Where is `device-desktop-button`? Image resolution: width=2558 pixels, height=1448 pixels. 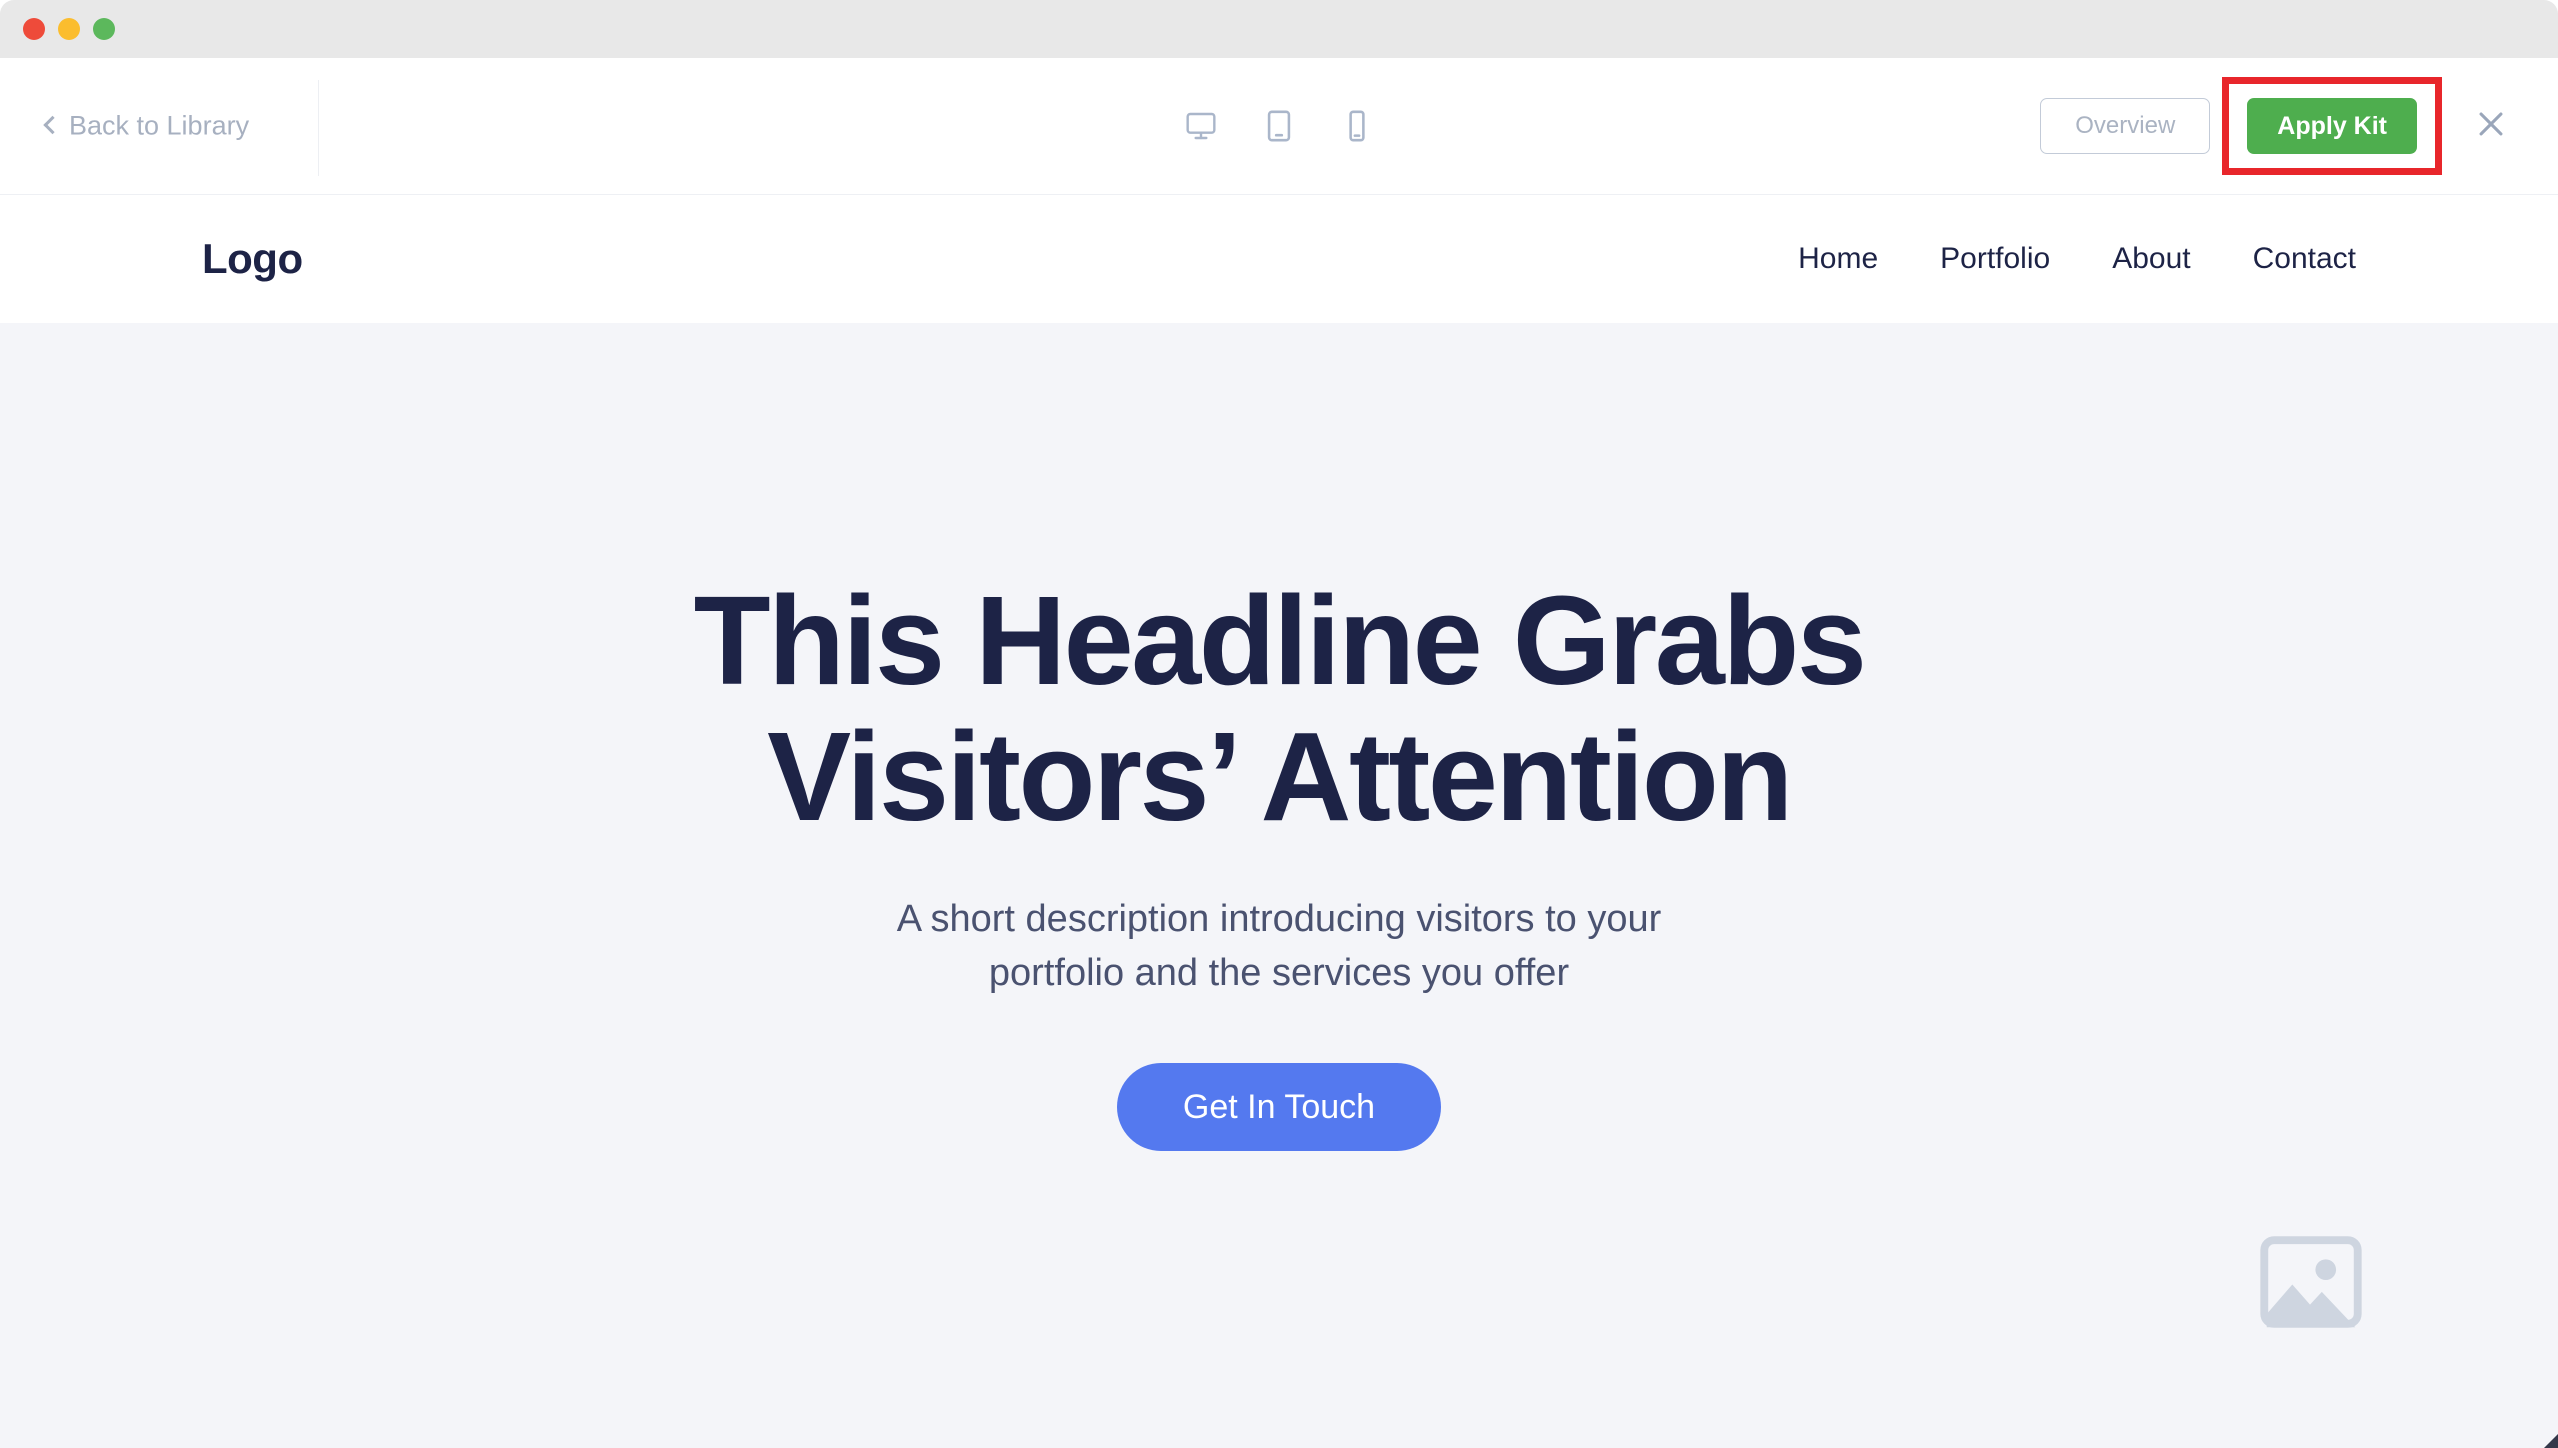
device-desktop-button is located at coordinates (1201, 126).